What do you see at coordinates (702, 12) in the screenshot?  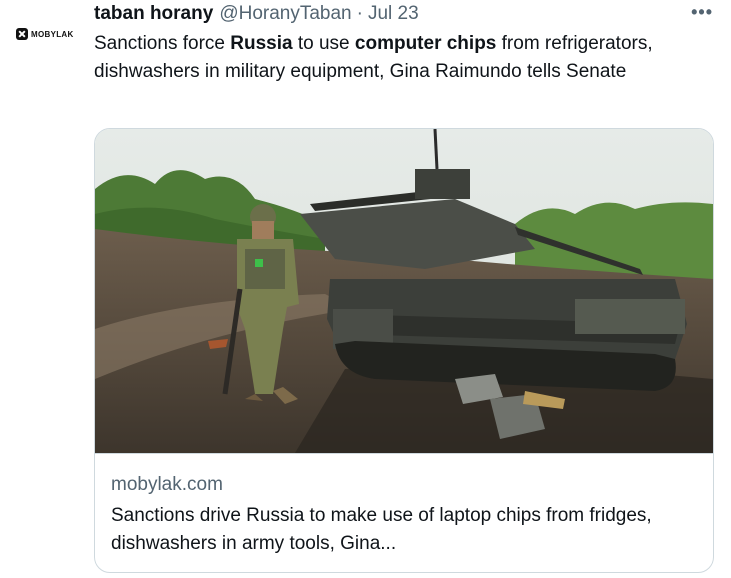 I see `more-options-icon: •••` at bounding box center [702, 12].